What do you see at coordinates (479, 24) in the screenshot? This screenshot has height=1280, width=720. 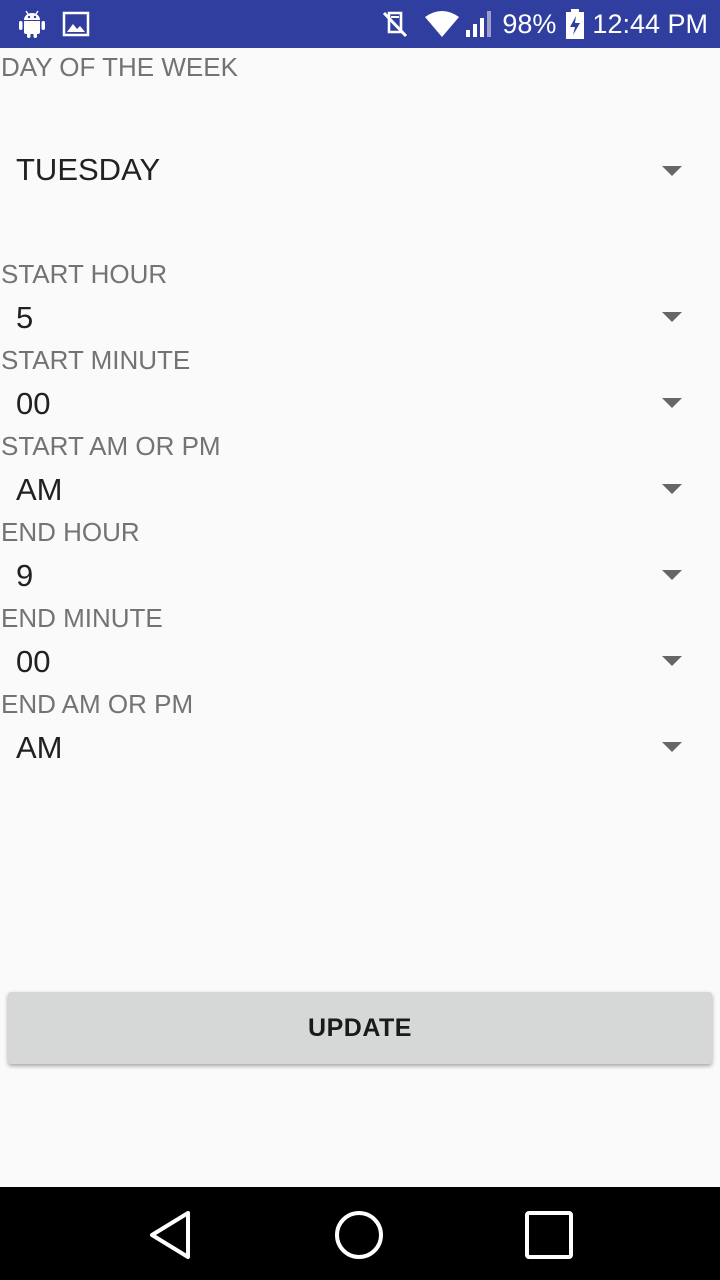 I see `signal-icon` at bounding box center [479, 24].